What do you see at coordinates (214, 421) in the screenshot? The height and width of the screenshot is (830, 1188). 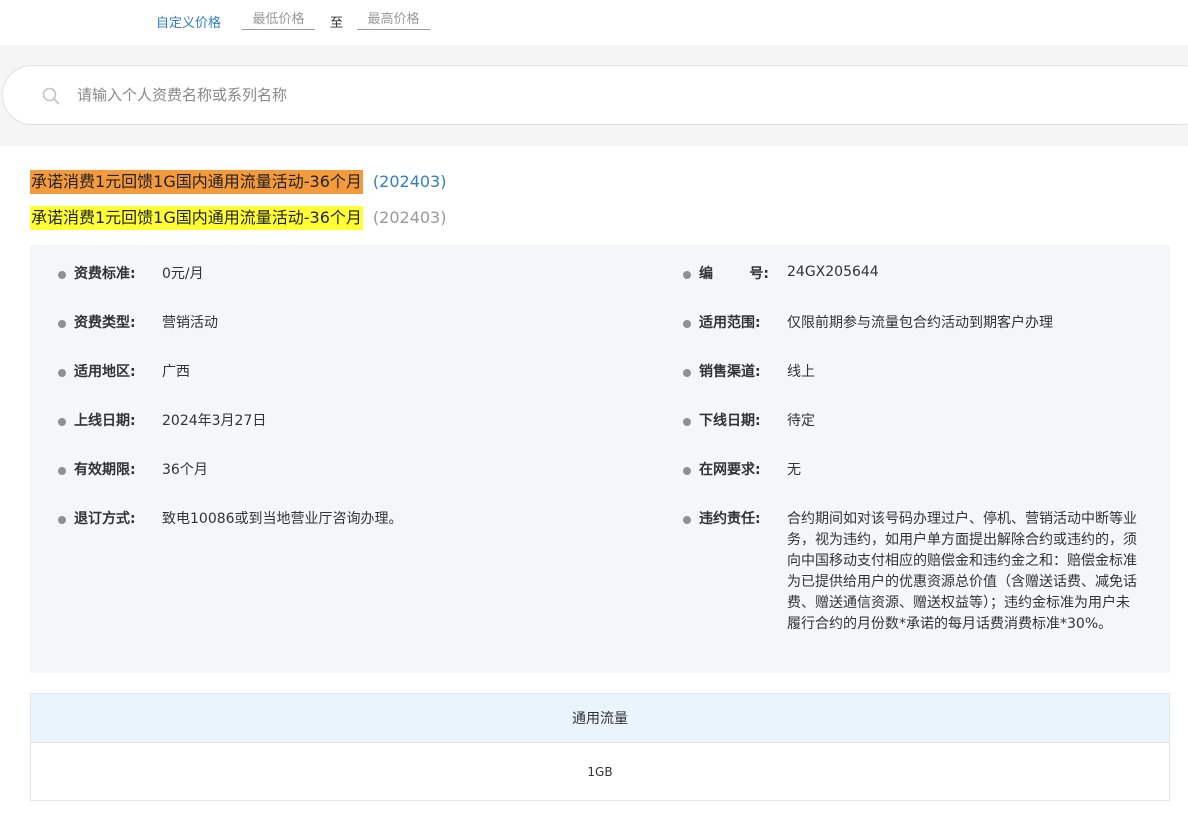 I see `field-value: 2024年3月27日` at bounding box center [214, 421].